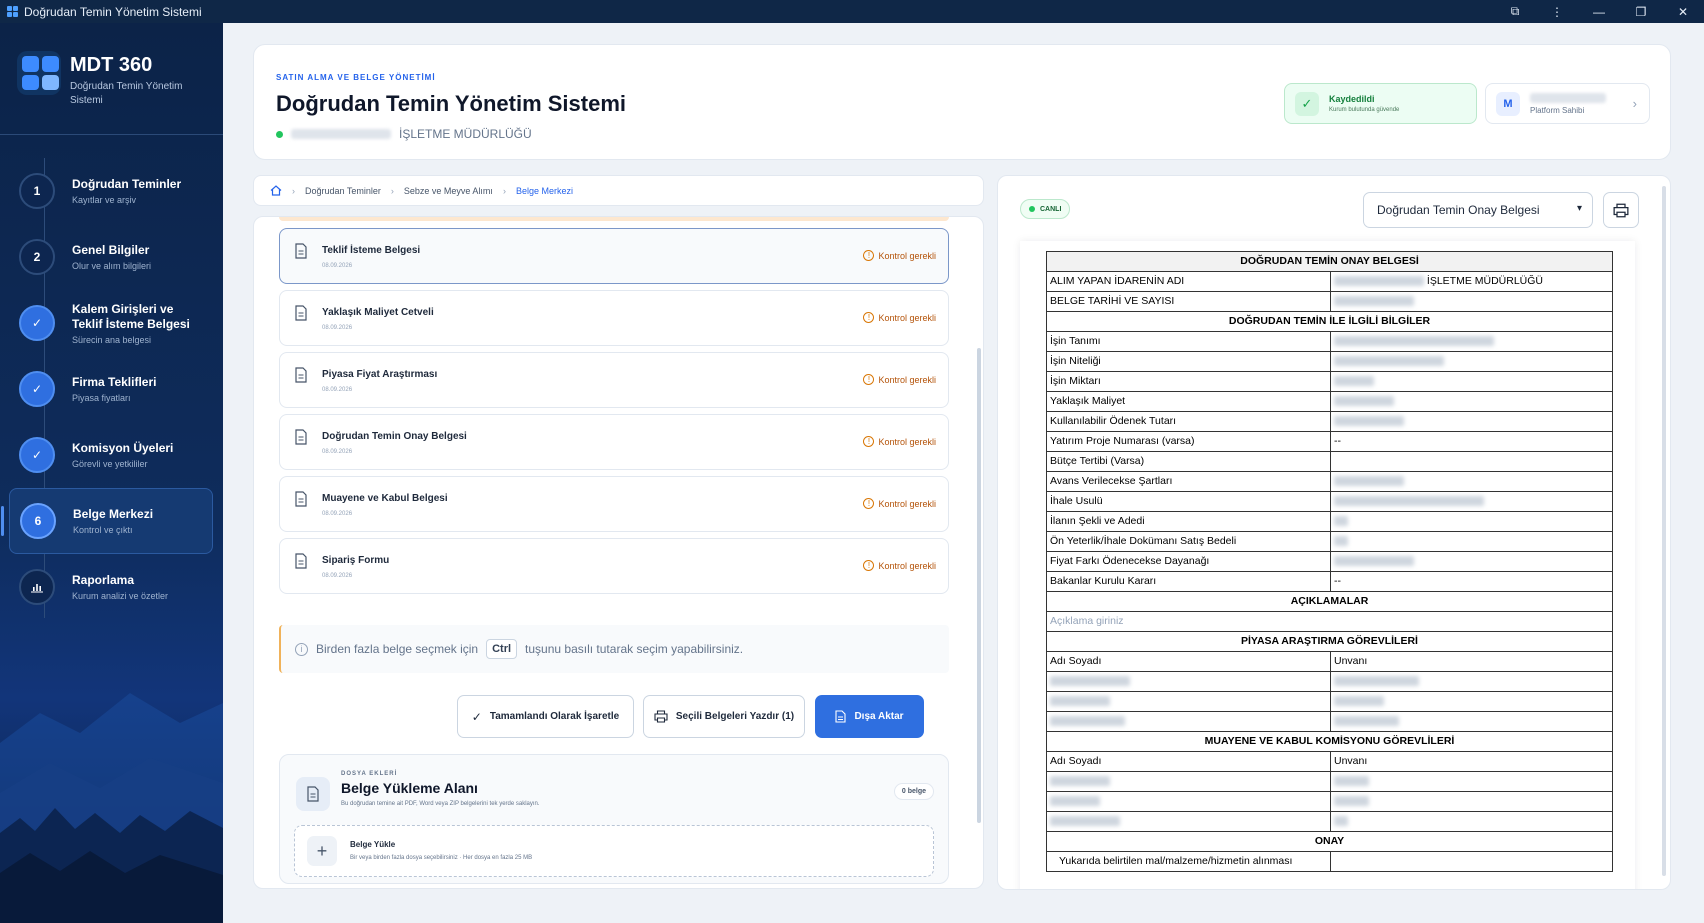 The height and width of the screenshot is (923, 1704). Describe the element at coordinates (1621, 210) in the screenshot. I see `print-button` at that location.